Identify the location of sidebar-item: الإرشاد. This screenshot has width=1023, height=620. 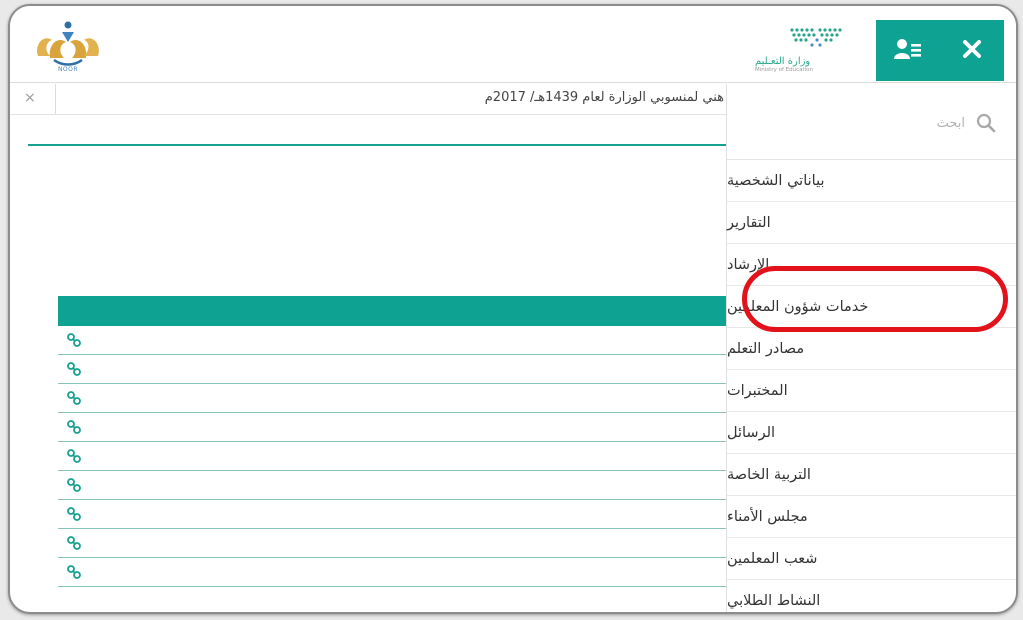
(871, 265).